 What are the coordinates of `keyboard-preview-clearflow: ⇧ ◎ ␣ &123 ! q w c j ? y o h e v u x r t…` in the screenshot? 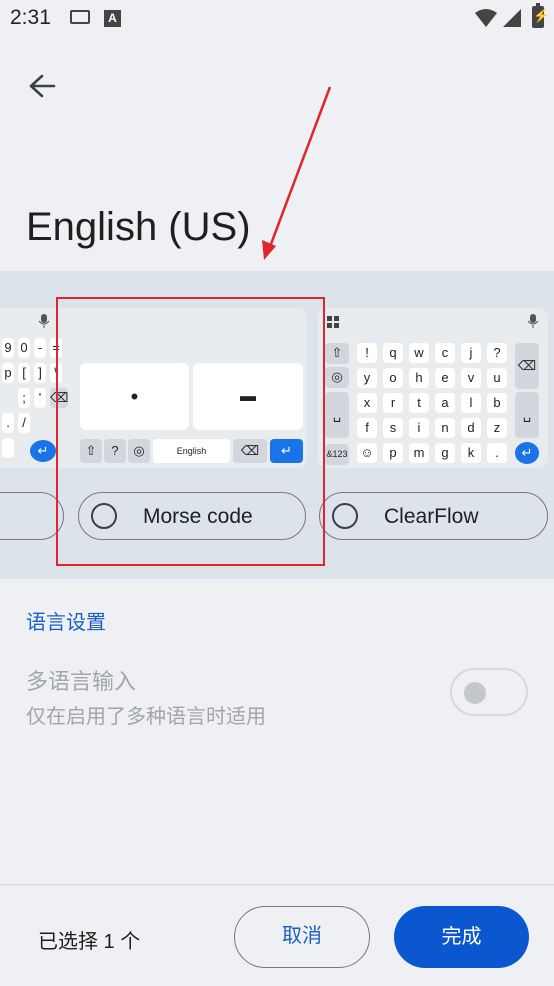 It's located at (433, 388).